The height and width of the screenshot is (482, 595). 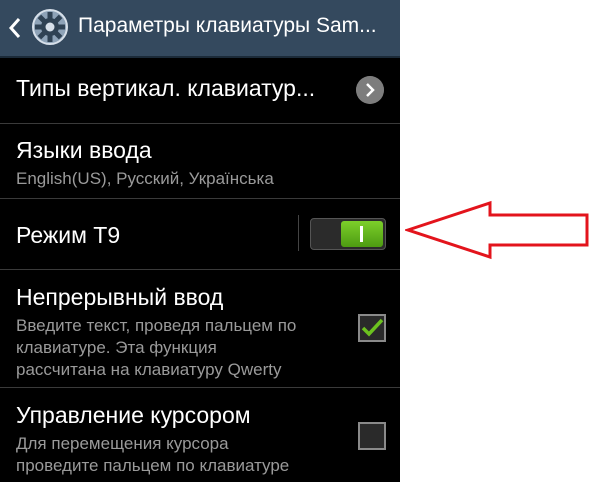 I want to click on chevron-left-icon, so click(x=15, y=28).